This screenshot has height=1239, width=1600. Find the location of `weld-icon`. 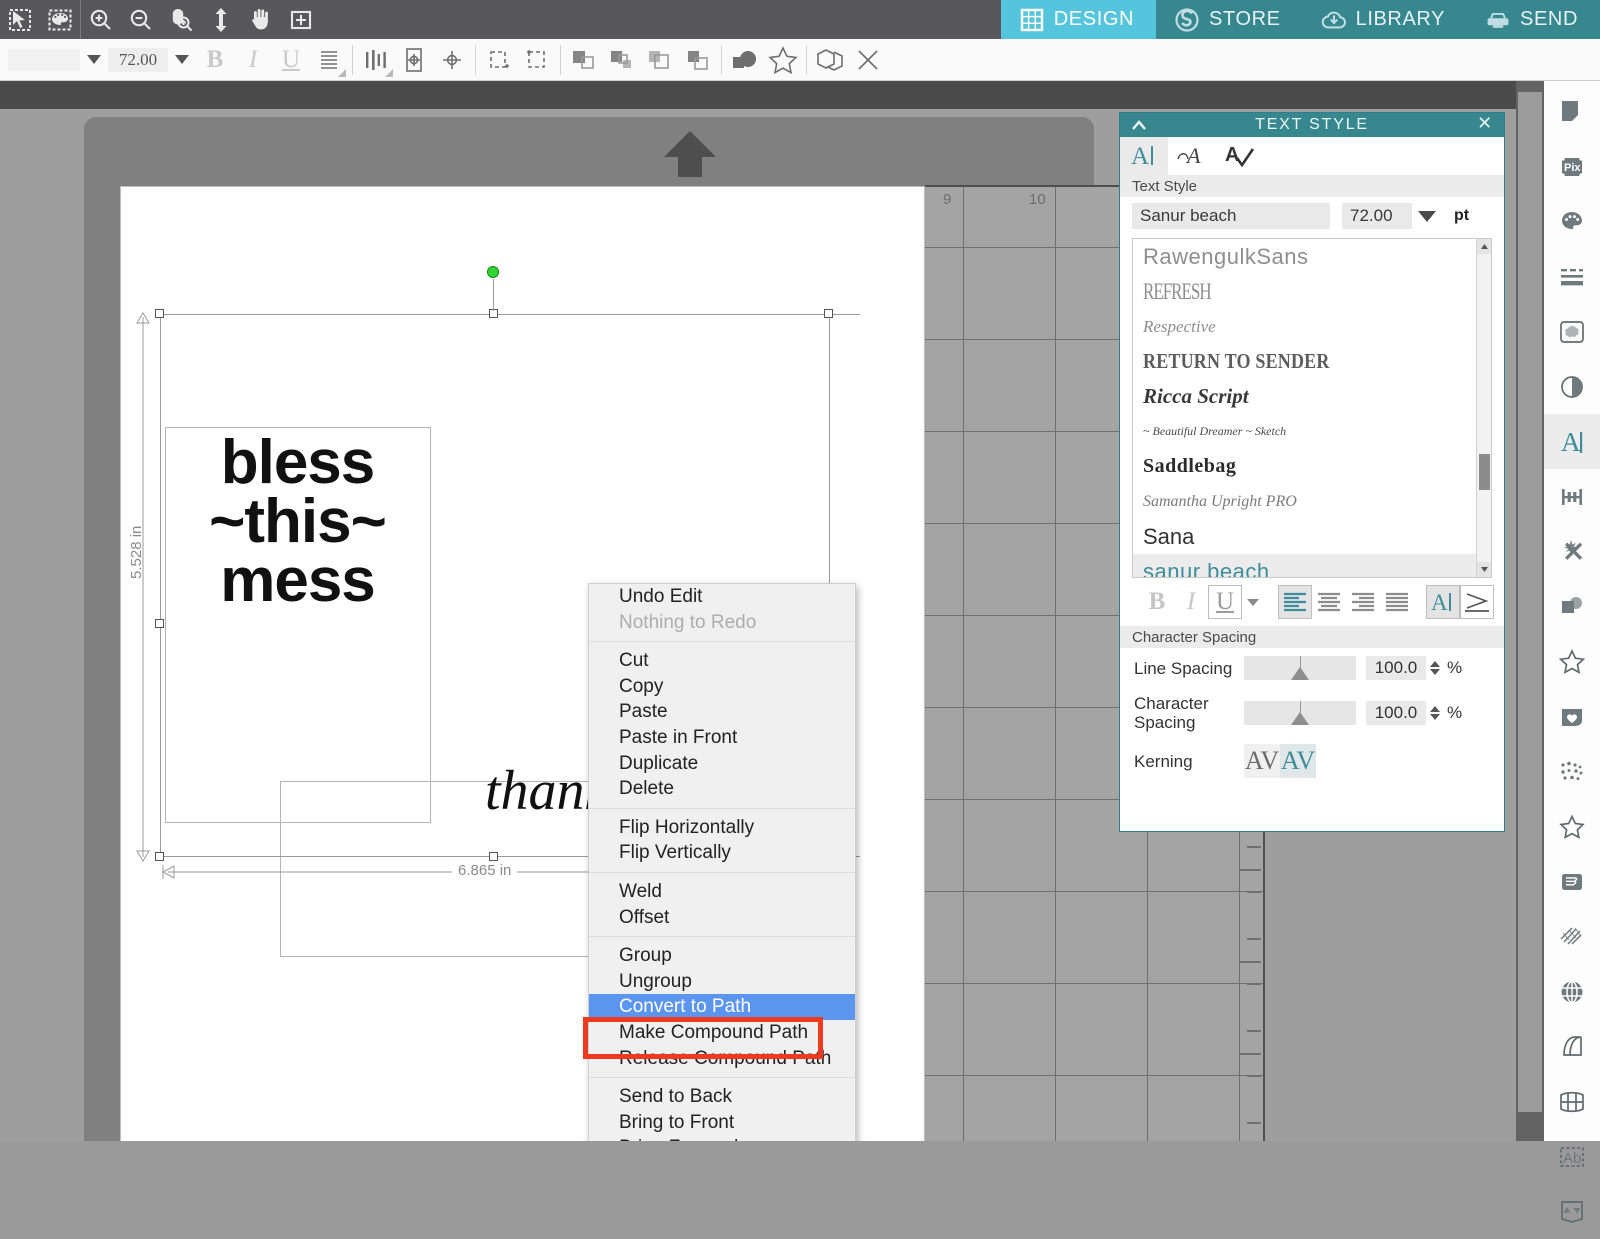

weld-icon is located at coordinates (745, 60).